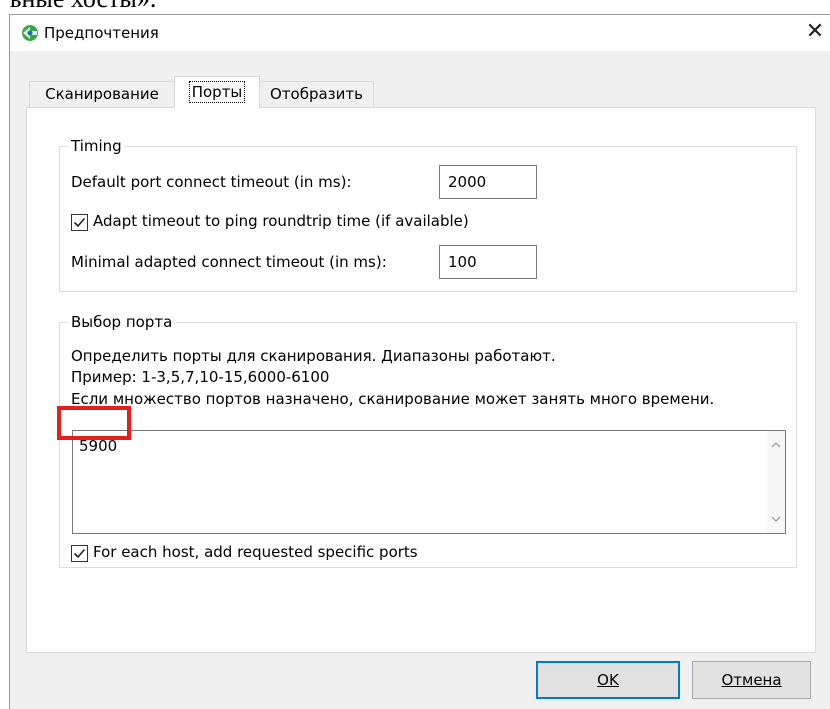 The height and width of the screenshot is (709, 830). What do you see at coordinates (776, 445) in the screenshot?
I see `chevron-up-icon` at bounding box center [776, 445].